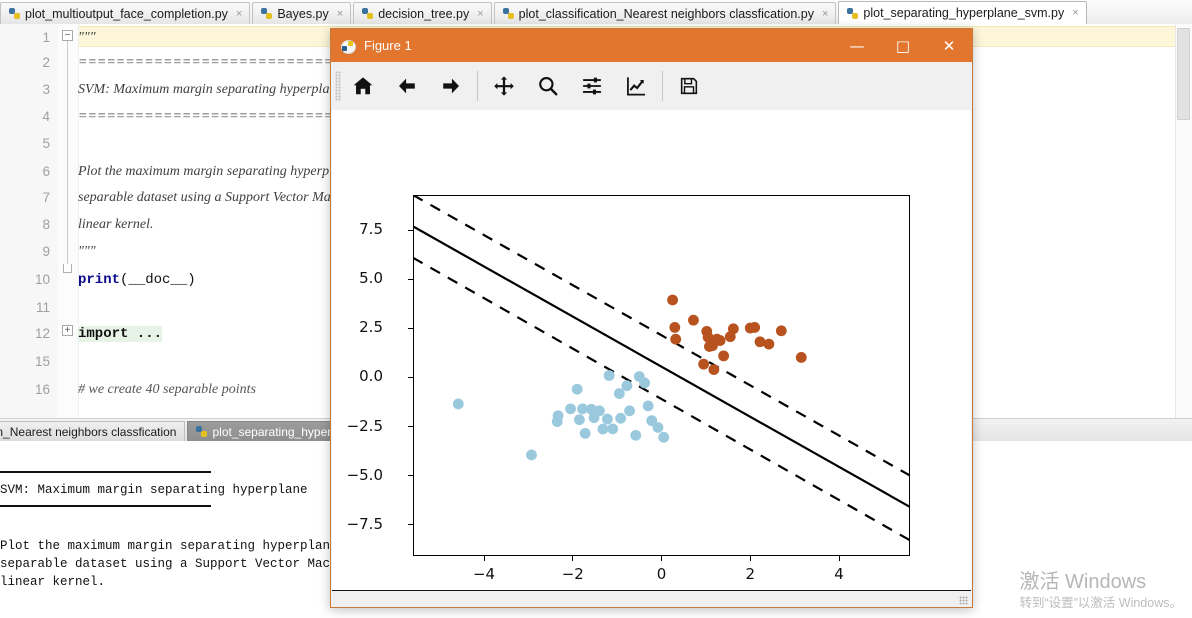 This screenshot has width=1192, height=618. What do you see at coordinates (42, 389) in the screenshot?
I see `line-number: 16` at bounding box center [42, 389].